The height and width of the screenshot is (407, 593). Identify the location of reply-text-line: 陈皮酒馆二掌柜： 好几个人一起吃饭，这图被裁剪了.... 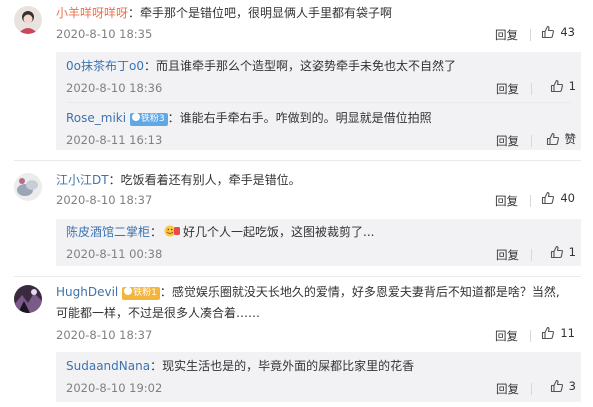
(318, 232).